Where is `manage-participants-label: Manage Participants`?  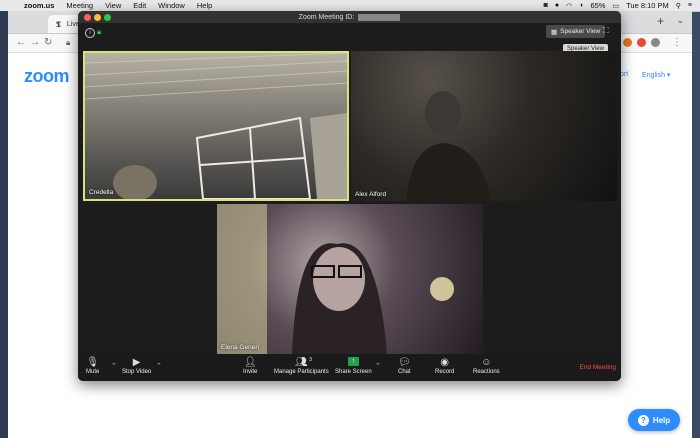
manage-participants-label: Manage Participants is located at coordinates (301, 372).